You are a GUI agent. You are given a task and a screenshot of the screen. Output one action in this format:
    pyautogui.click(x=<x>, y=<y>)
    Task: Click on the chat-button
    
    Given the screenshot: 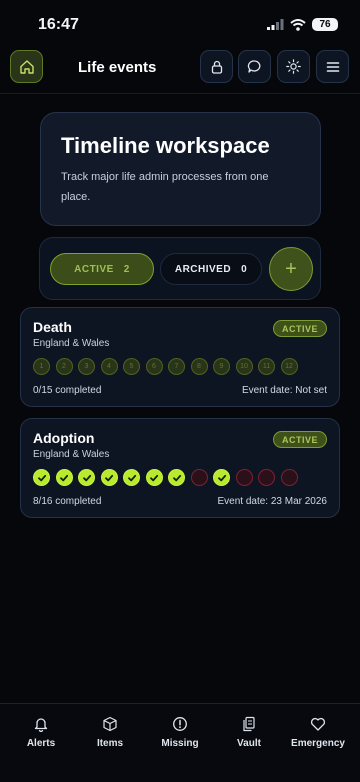 What is the action you would take?
    pyautogui.click(x=254, y=66)
    